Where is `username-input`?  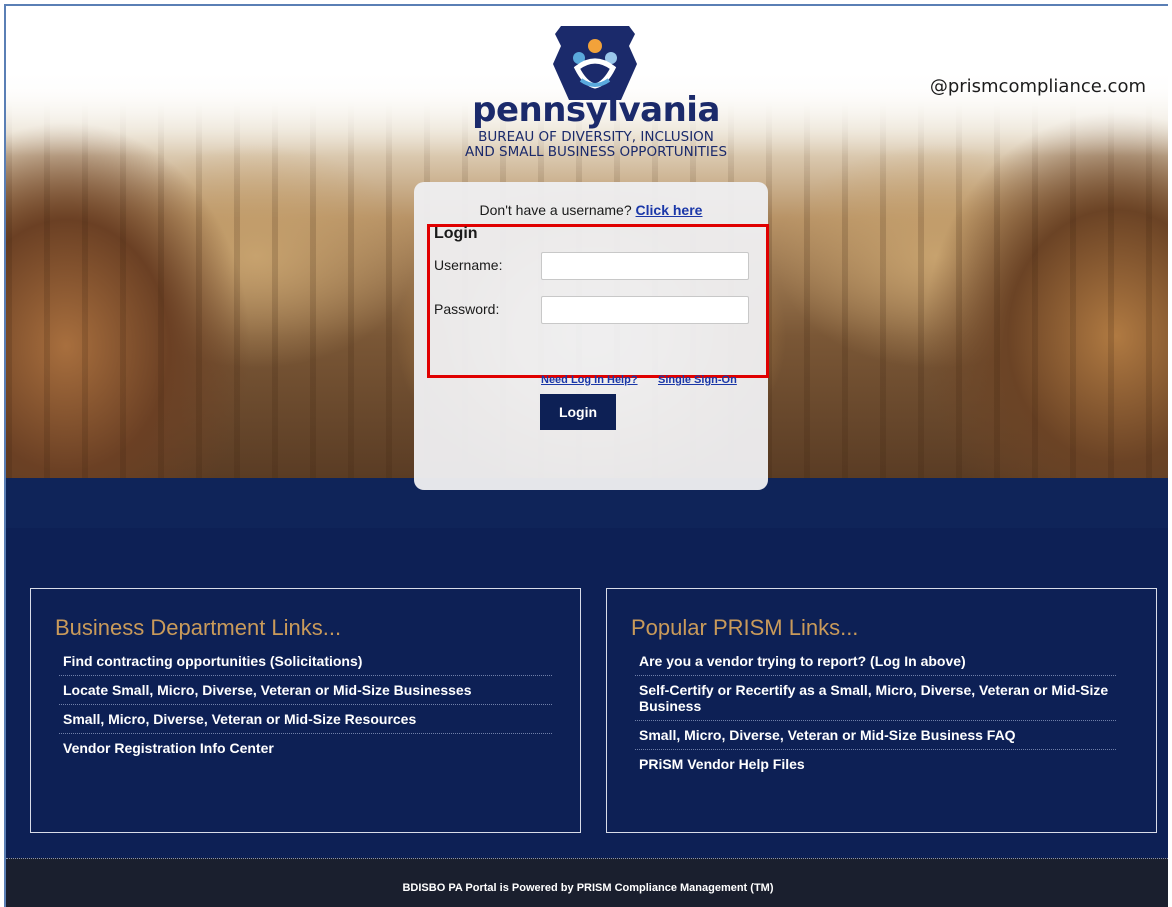 username-input is located at coordinates (645, 266).